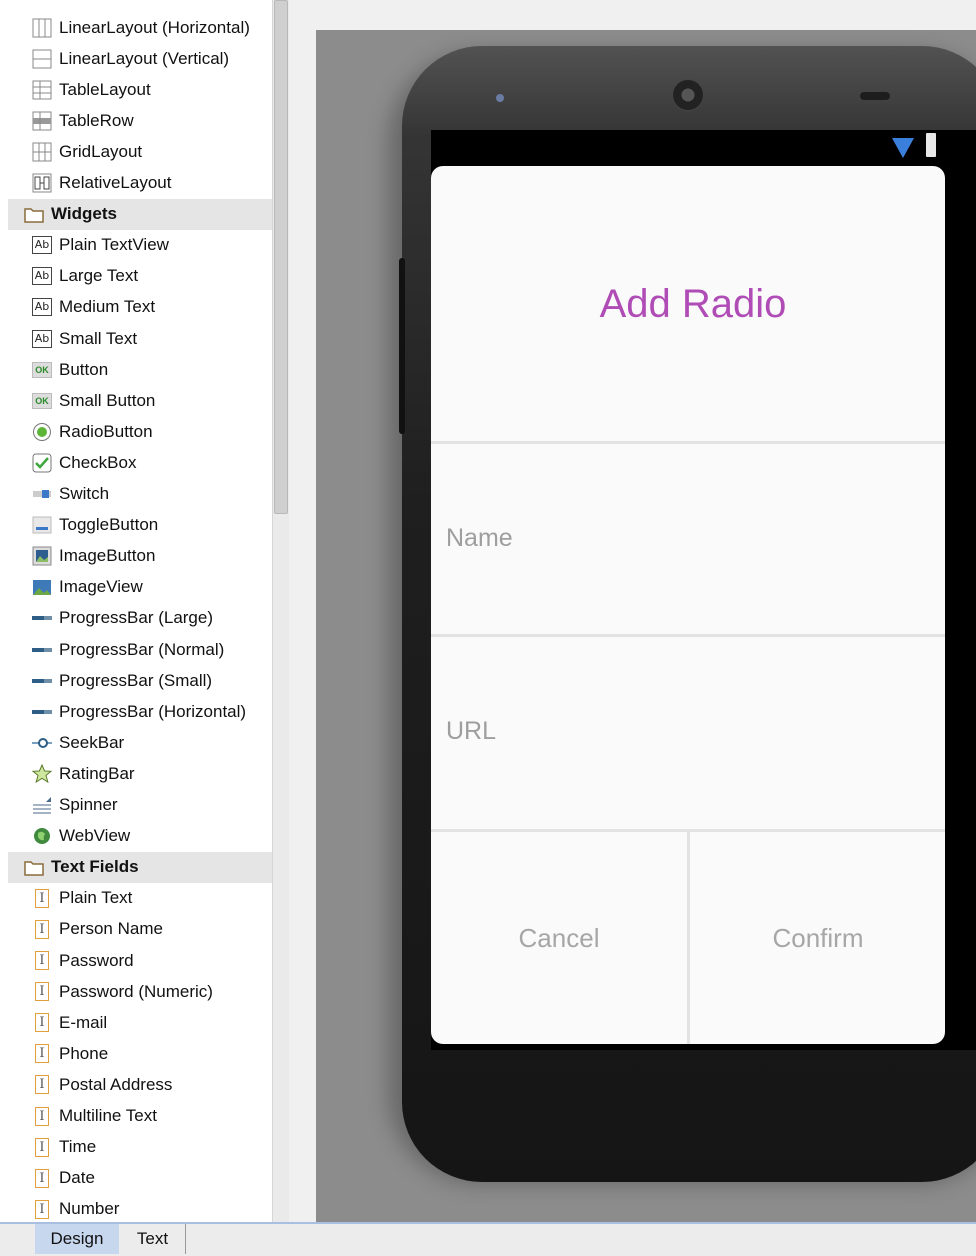  I want to click on radiobutton-icon, so click(42, 432).